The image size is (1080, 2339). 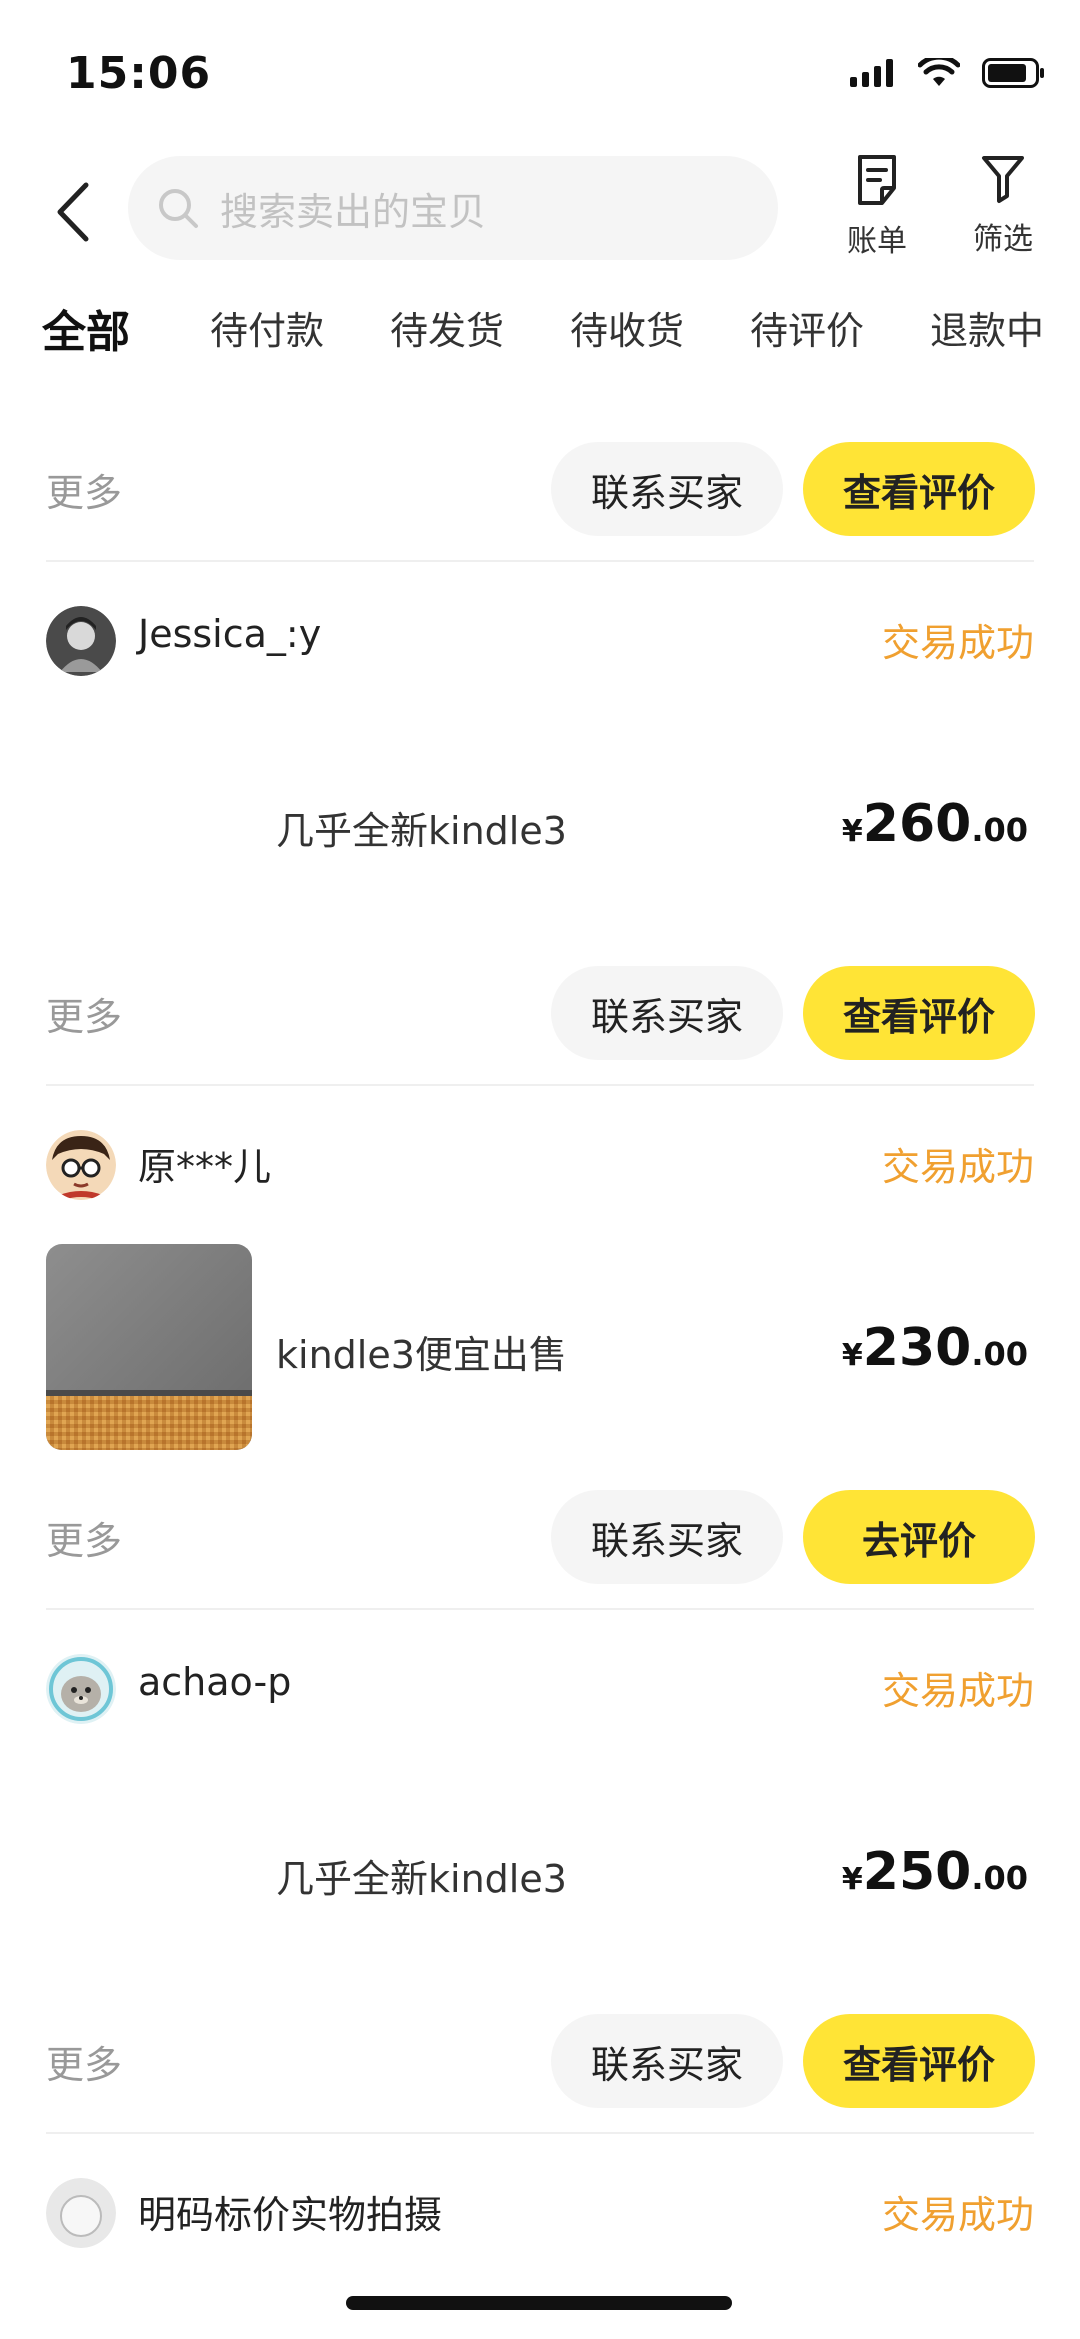 I want to click on search-input: 搜索卖出的宝贝, so click(x=453, y=208).